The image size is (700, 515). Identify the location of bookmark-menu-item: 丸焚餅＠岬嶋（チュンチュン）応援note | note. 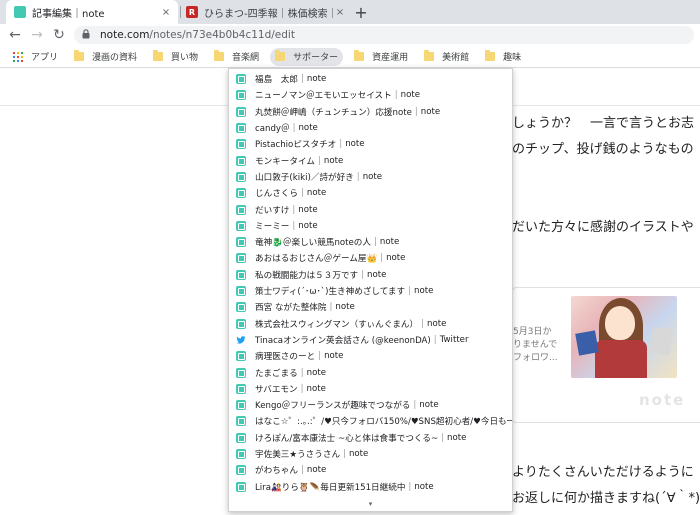
(370, 112).